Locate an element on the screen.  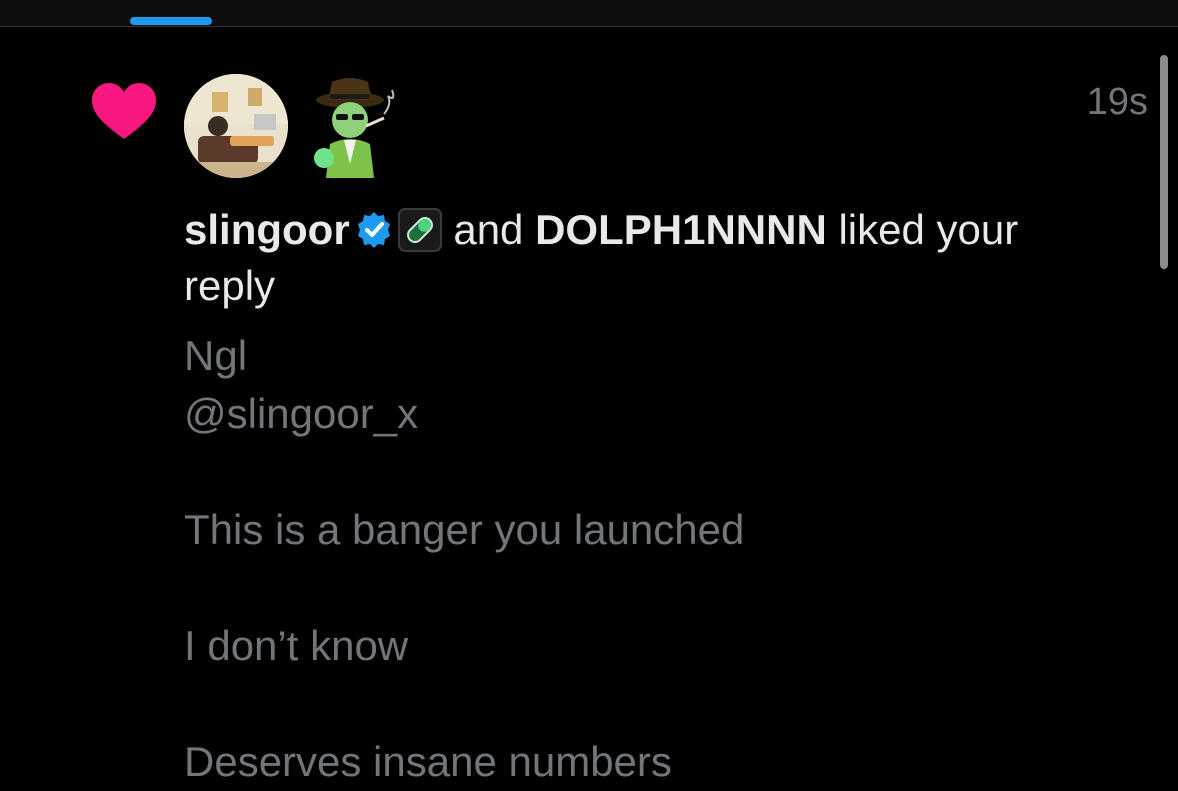
avatar-slingoor is located at coordinates (236, 126).